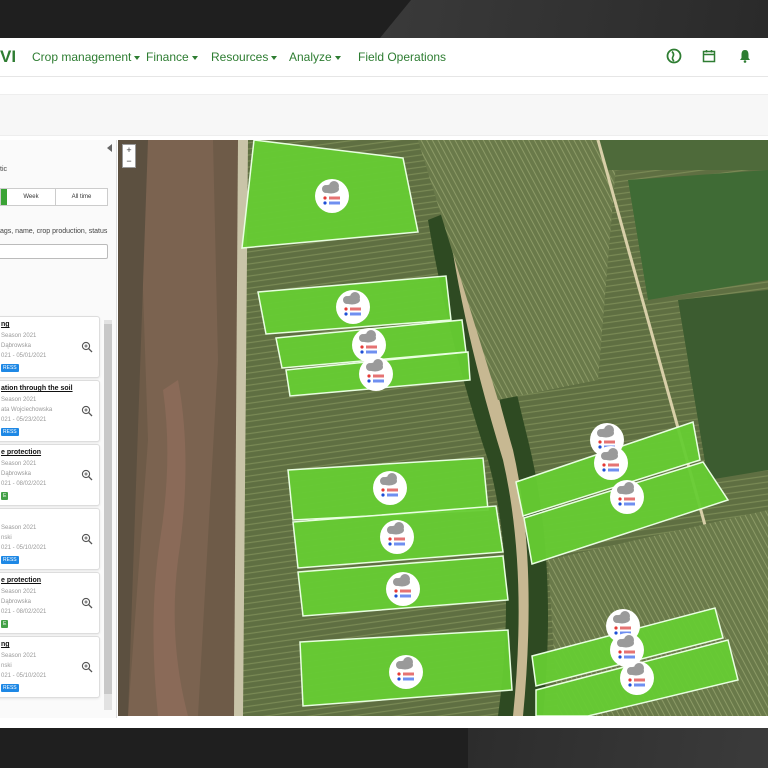  I want to click on activity-card: Season 2021 nski 021 - 05/10/2021 RESS, so click(50, 539).